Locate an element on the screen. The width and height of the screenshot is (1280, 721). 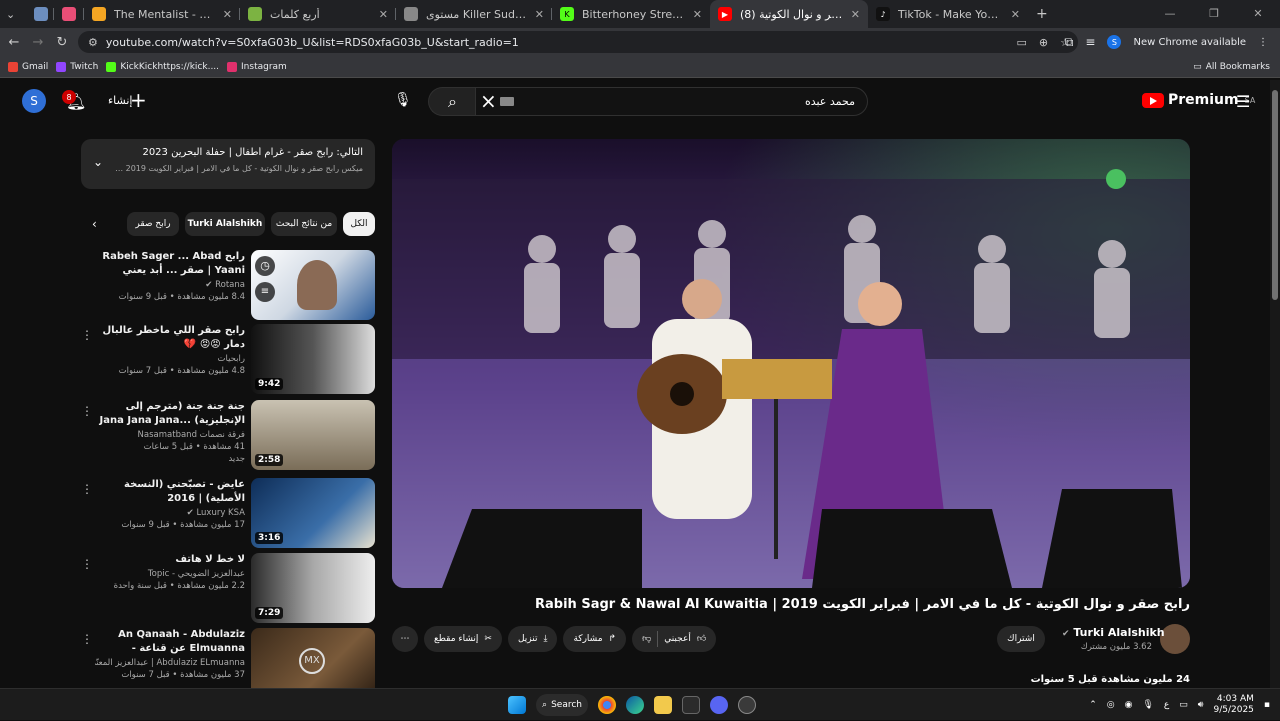
forward-arrow-icon: → is located at coordinates (38, 42).